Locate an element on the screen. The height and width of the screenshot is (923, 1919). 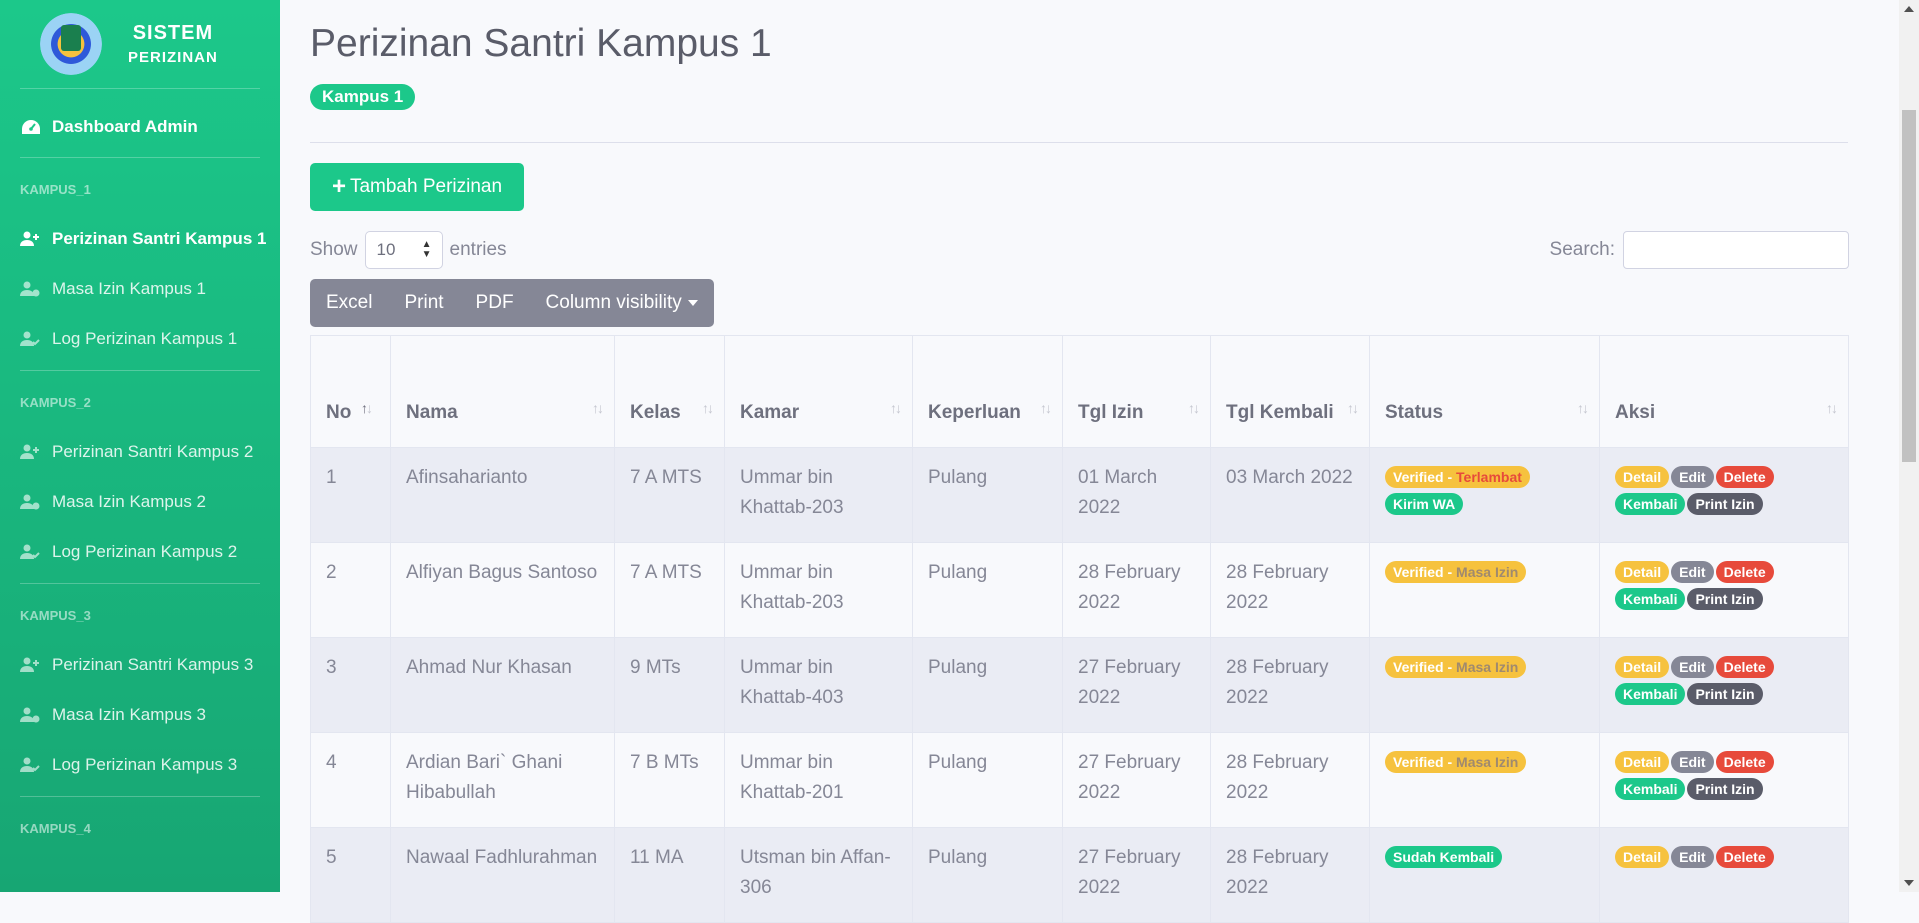
entries-select: 10 ▲ ▼ is located at coordinates (403, 250).